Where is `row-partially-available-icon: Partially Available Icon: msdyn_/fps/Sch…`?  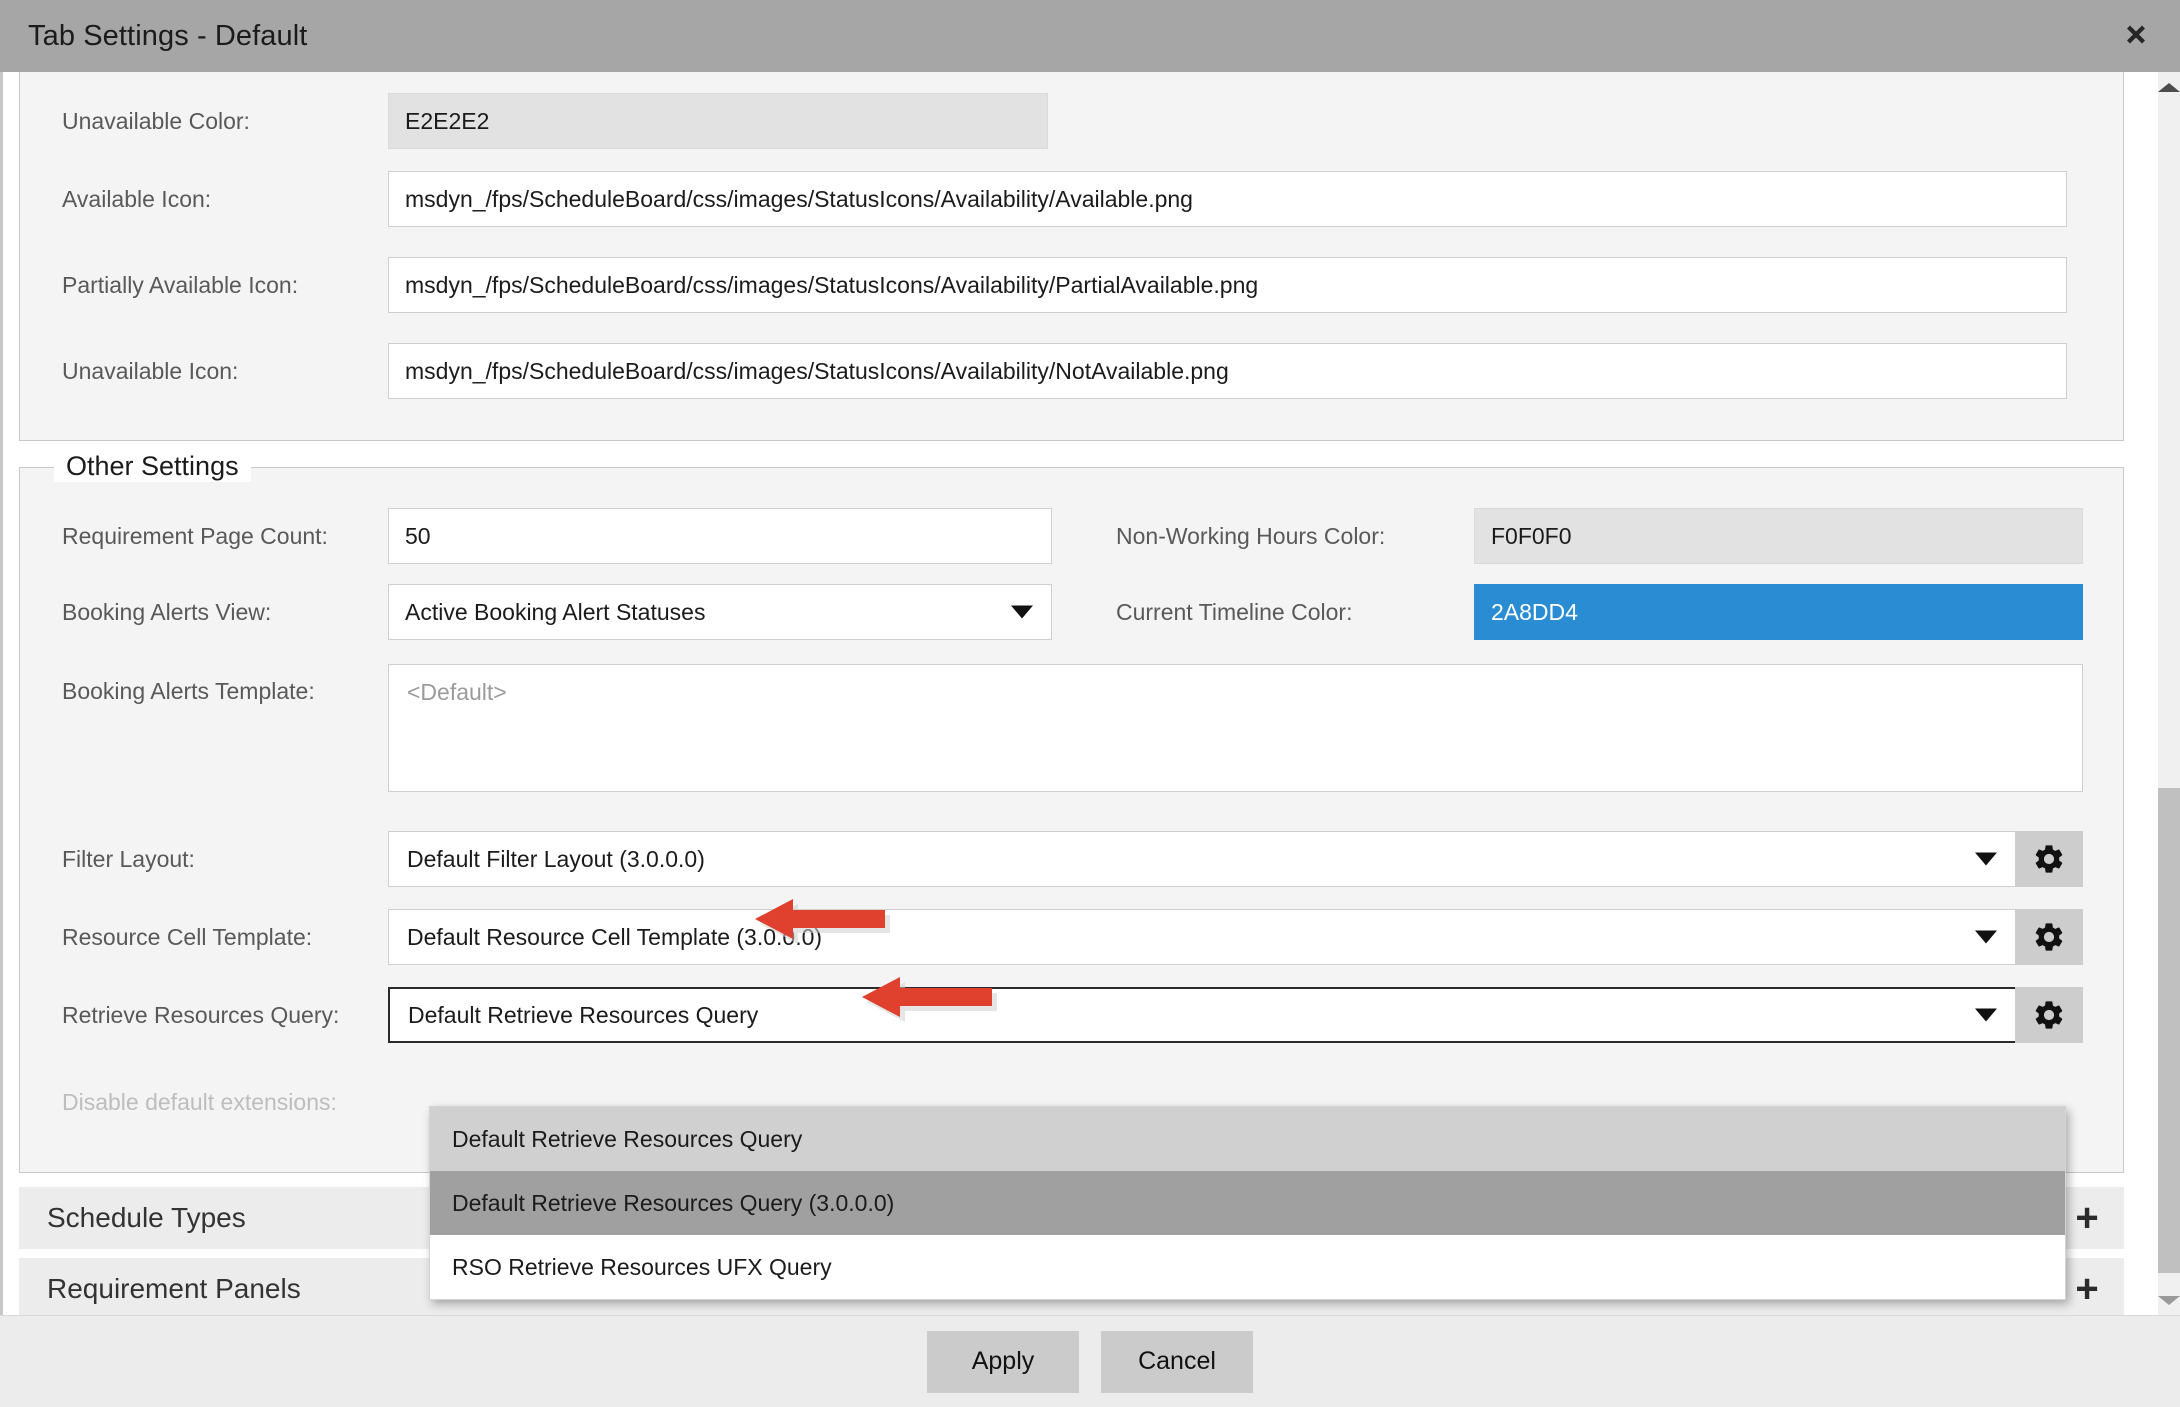 row-partially-available-icon: Partially Available Icon: msdyn_/fps/Sch… is located at coordinates (1071, 285).